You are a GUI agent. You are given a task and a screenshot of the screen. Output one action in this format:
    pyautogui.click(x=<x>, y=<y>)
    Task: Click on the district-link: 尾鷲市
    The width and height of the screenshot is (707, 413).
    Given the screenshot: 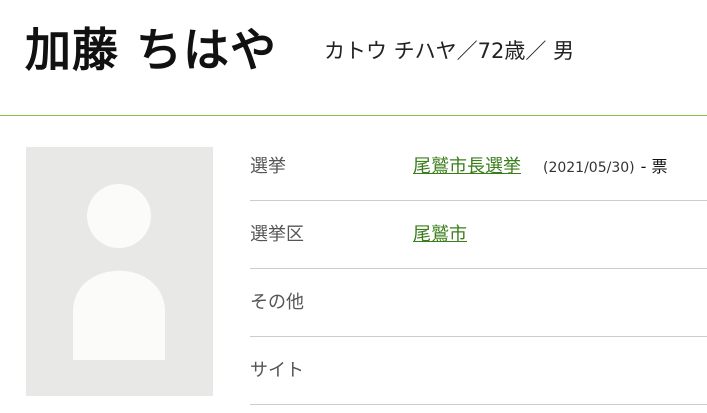 What is the action you would take?
    pyautogui.click(x=440, y=234)
    